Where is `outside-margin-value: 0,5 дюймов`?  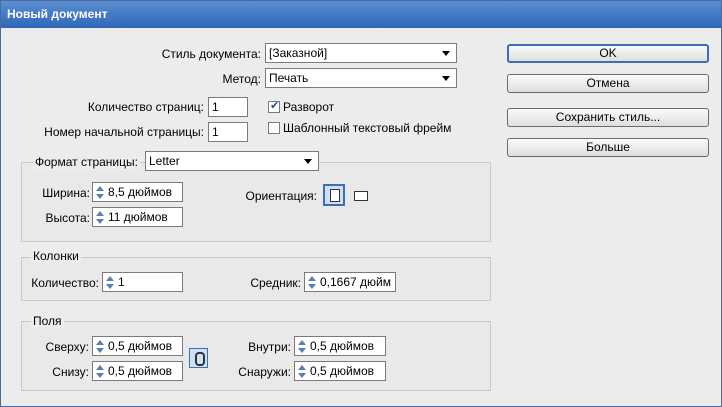 outside-margin-value: 0,5 дюймов is located at coordinates (342, 371).